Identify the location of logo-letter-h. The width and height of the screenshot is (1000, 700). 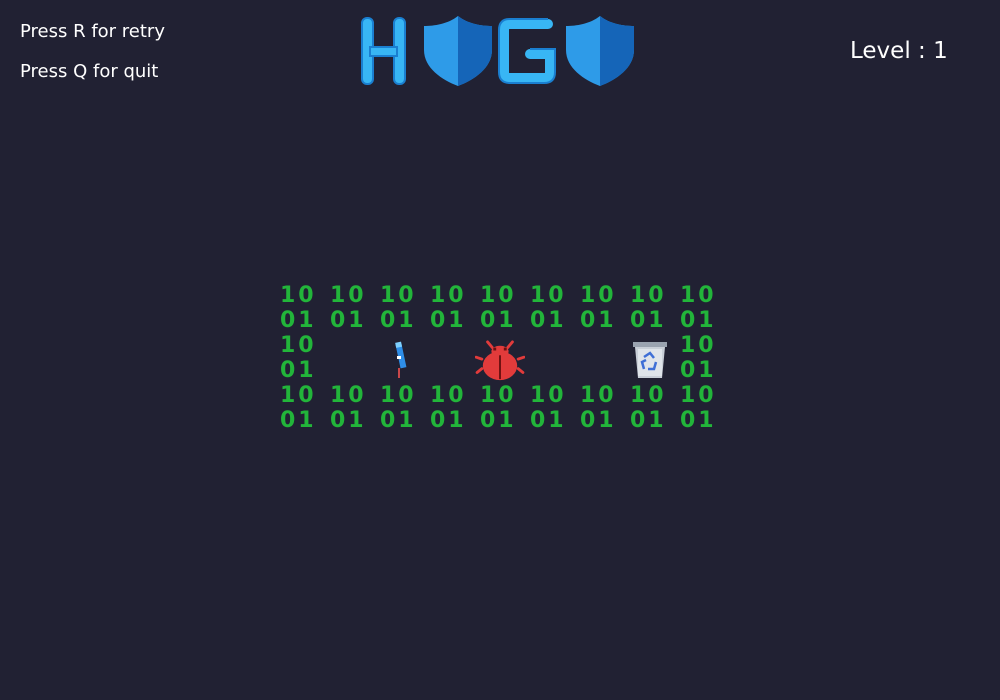
(383, 51).